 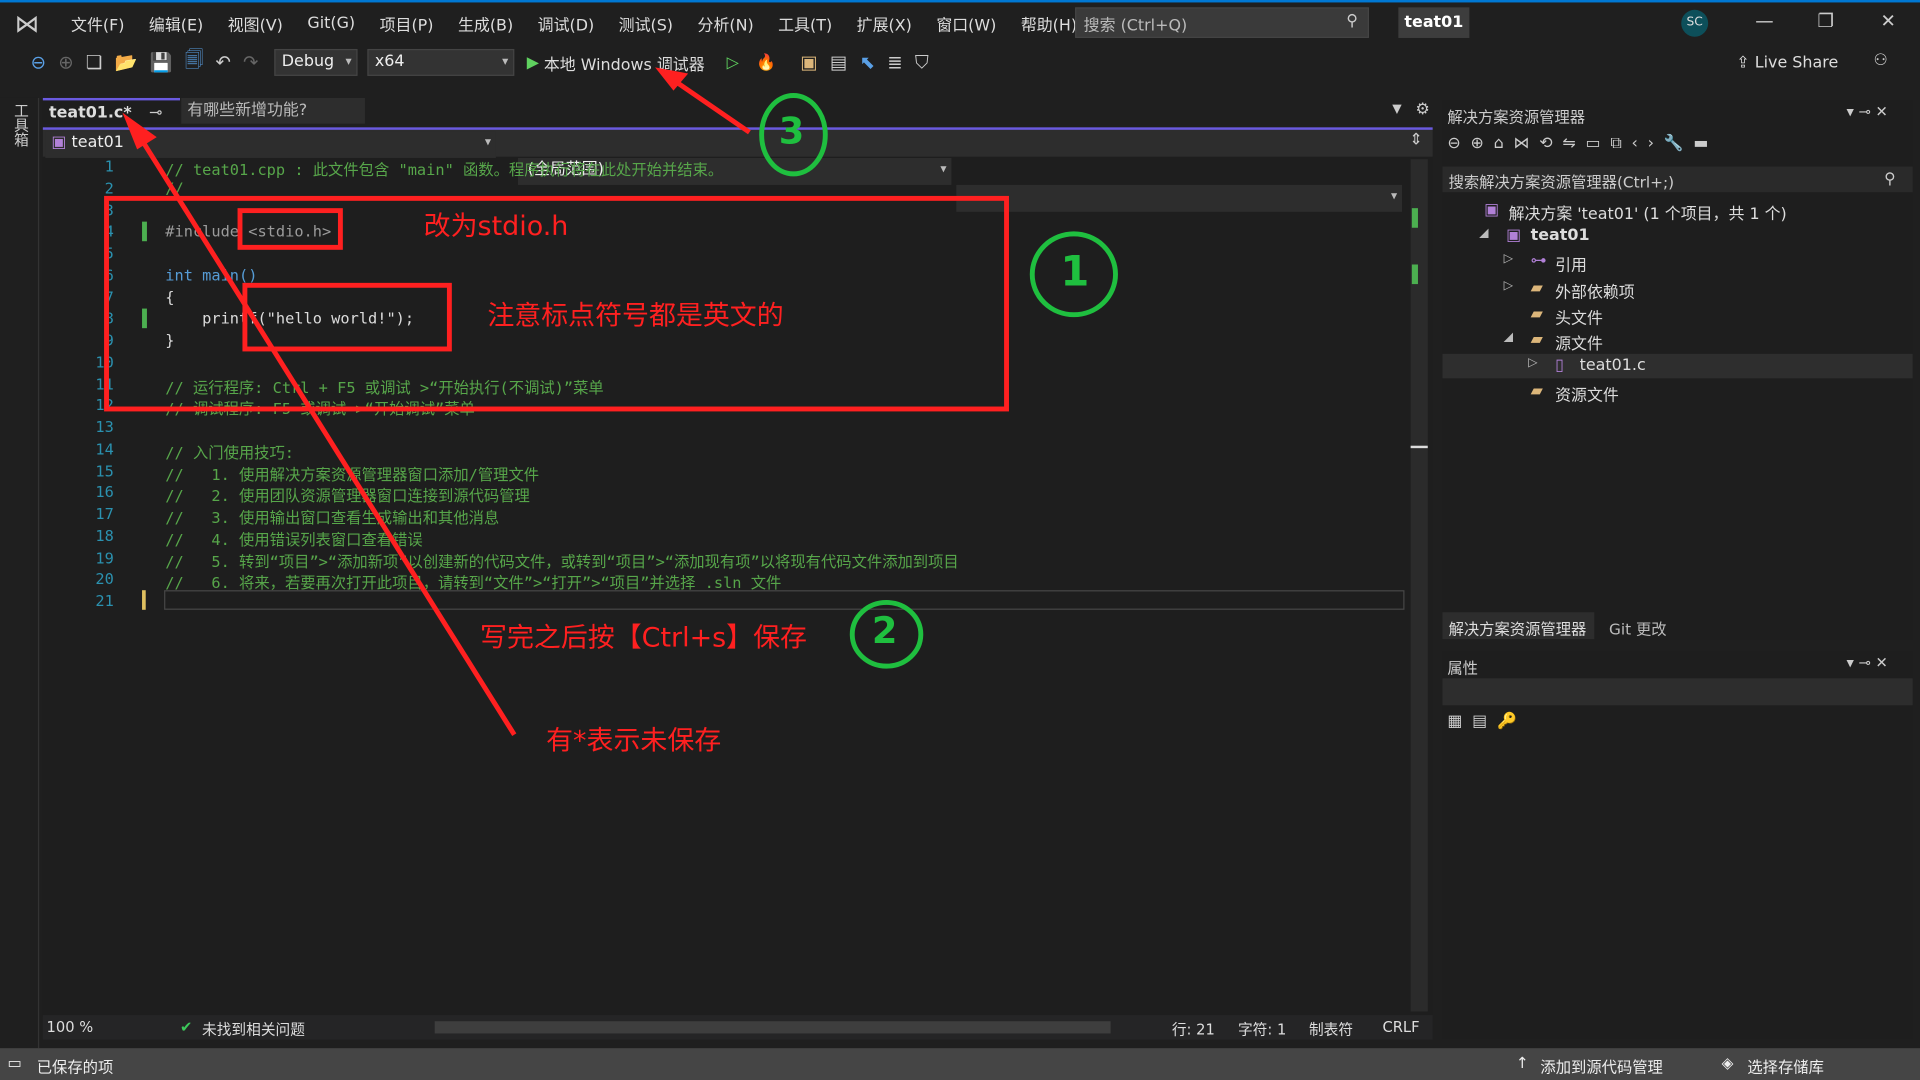 I want to click on annotation-number-3: 3, so click(x=791, y=132).